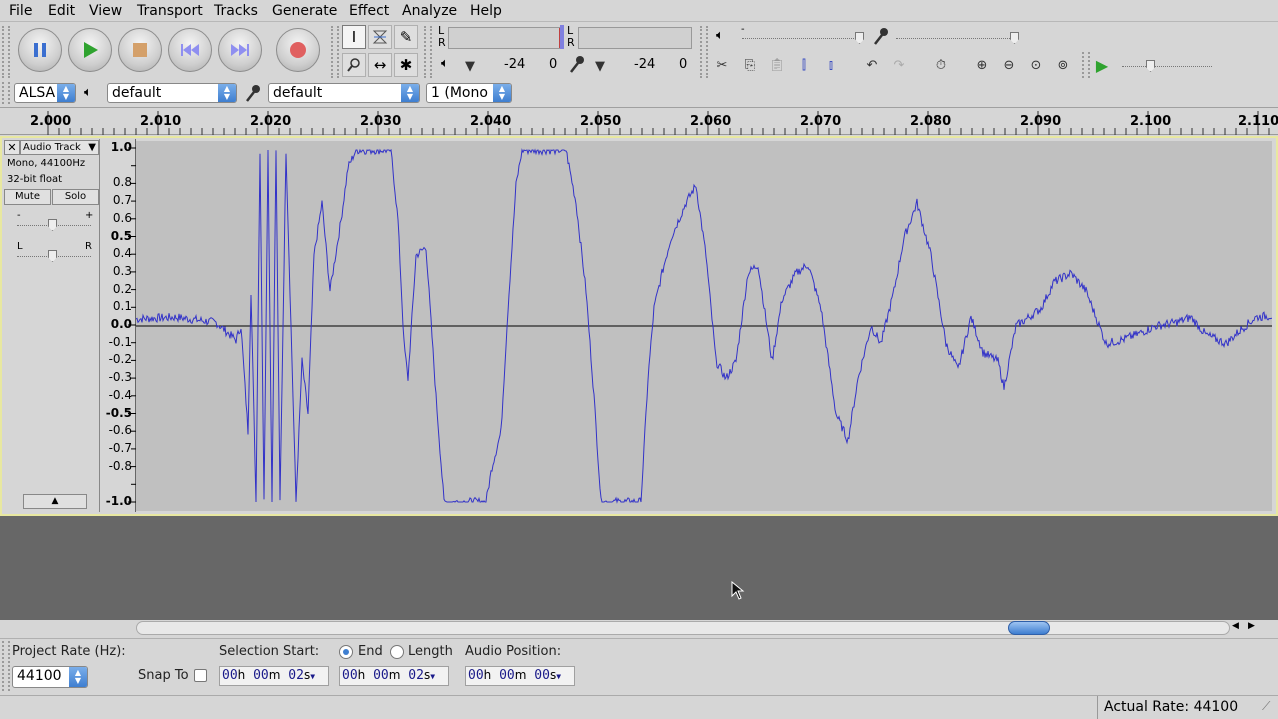 The height and width of the screenshot is (719, 1278). What do you see at coordinates (122, 182) in the screenshot?
I see `vruler-label: 0.8` at bounding box center [122, 182].